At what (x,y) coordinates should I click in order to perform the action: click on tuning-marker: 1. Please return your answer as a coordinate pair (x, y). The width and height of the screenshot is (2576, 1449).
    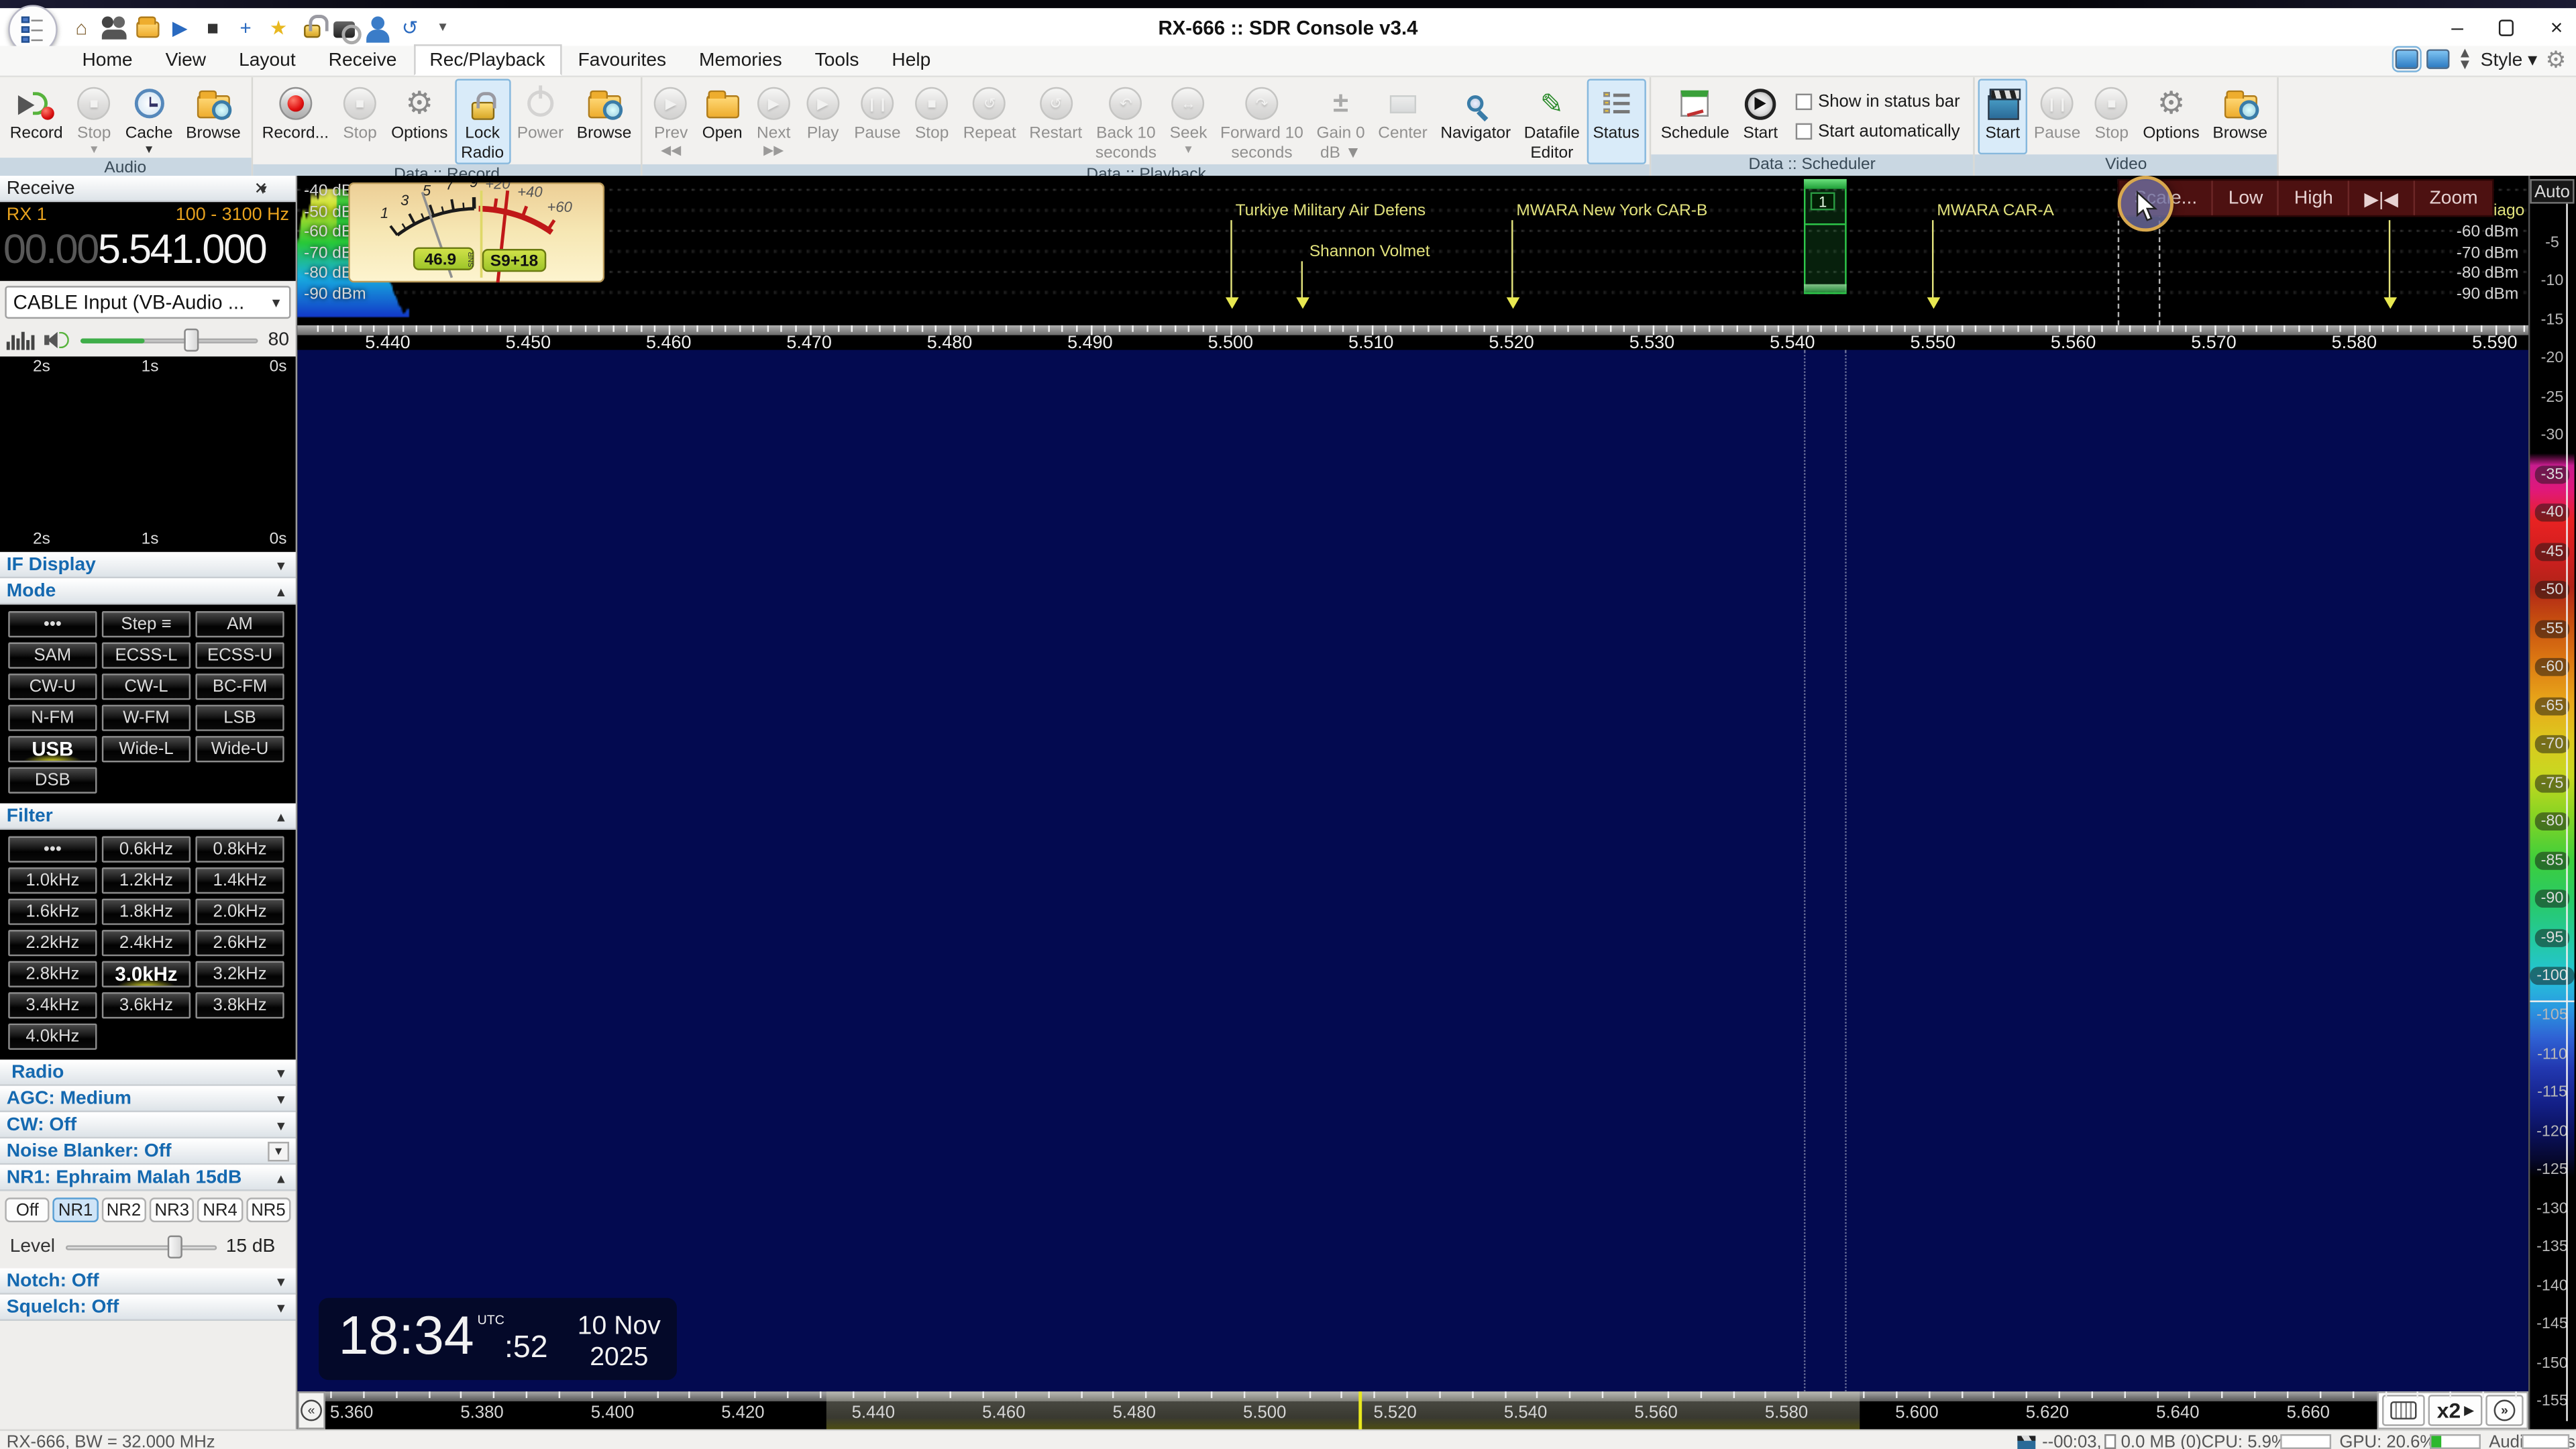
    Looking at the image, I should click on (1825, 236).